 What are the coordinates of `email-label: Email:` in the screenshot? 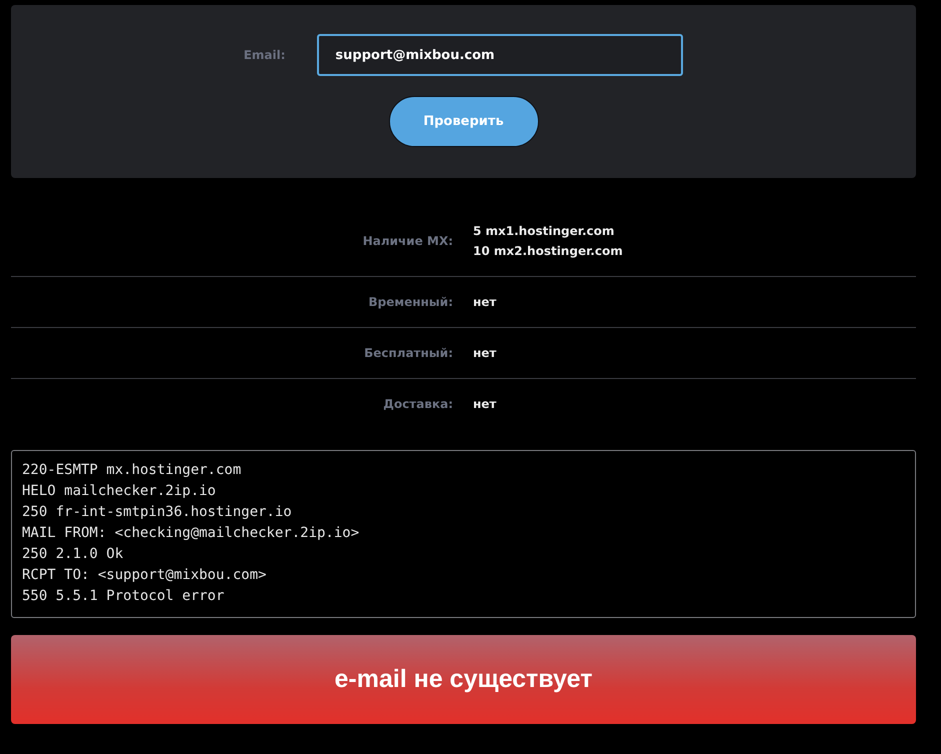 It's located at (265, 55).